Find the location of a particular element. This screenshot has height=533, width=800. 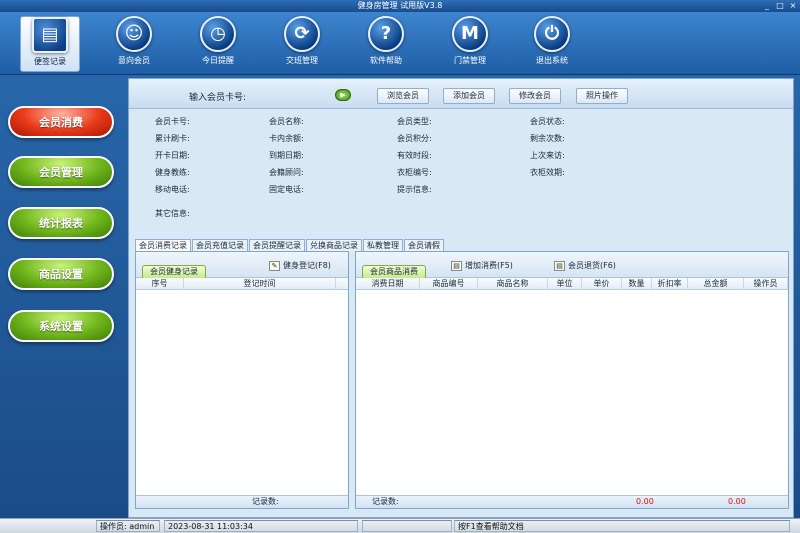

toolbar-label: 软件帮助 is located at coordinates (386, 60).